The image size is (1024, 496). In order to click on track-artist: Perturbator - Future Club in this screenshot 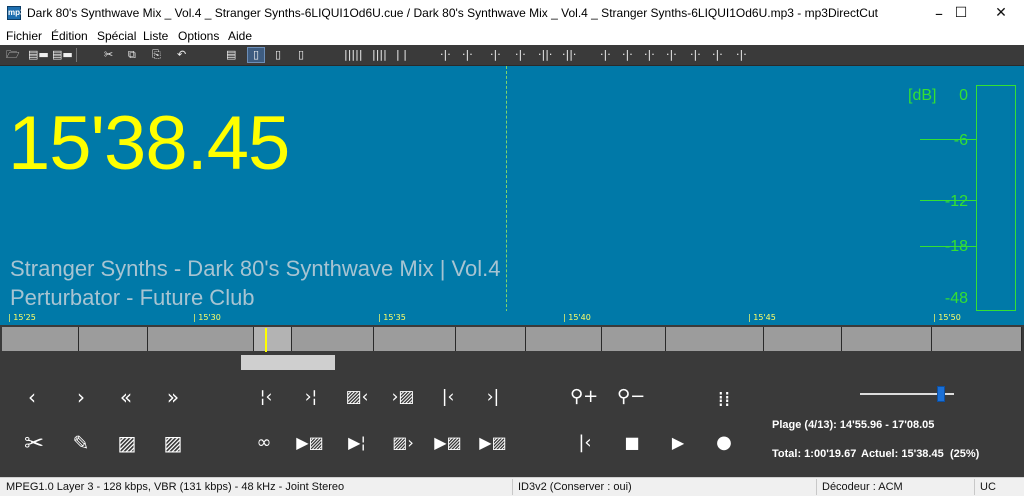, I will do `click(132, 297)`.